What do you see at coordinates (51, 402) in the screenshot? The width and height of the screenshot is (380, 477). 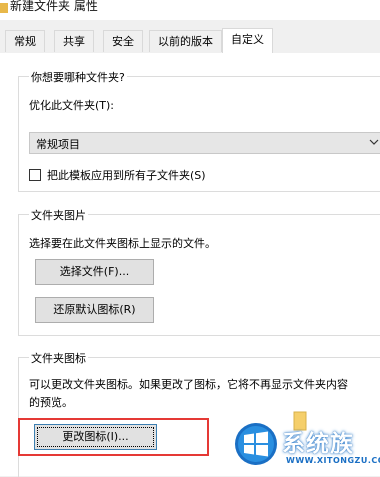 I see `folder-icon-description-line2: 的预览。` at bounding box center [51, 402].